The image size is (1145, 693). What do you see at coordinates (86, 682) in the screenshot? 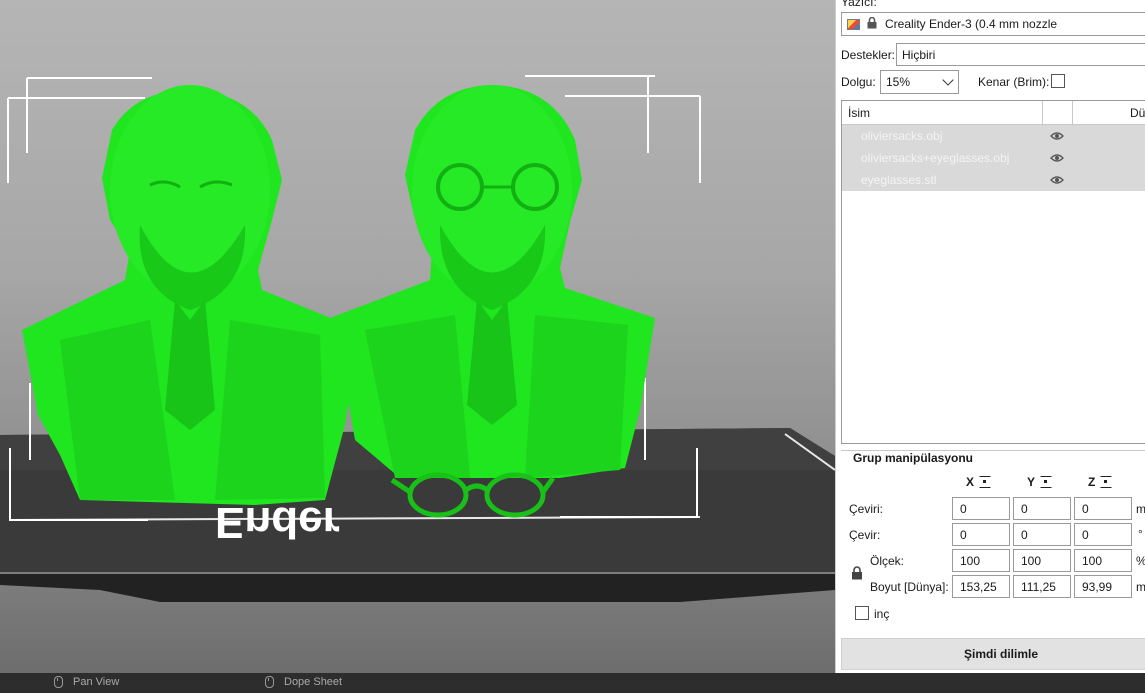
I see `taskbar-item-pan-view: Pan View` at bounding box center [86, 682].